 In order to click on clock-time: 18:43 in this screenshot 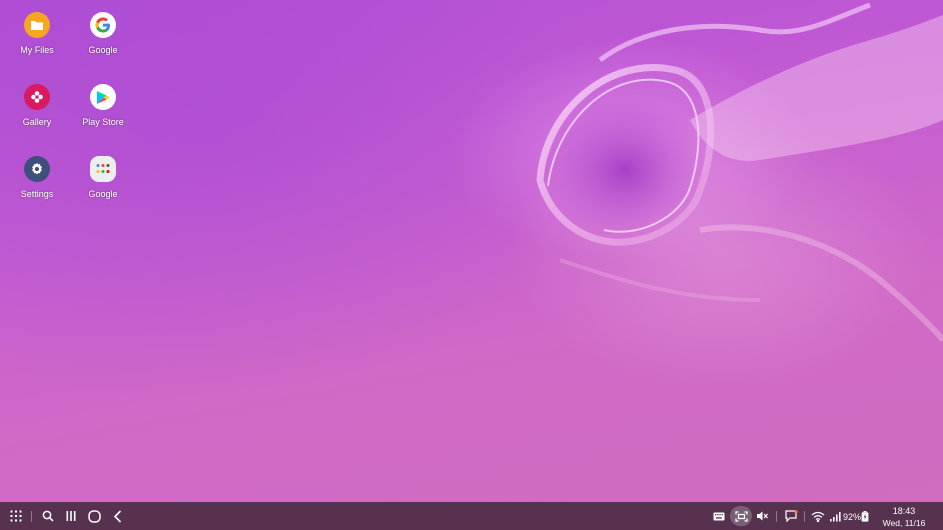, I will do `click(904, 511)`.